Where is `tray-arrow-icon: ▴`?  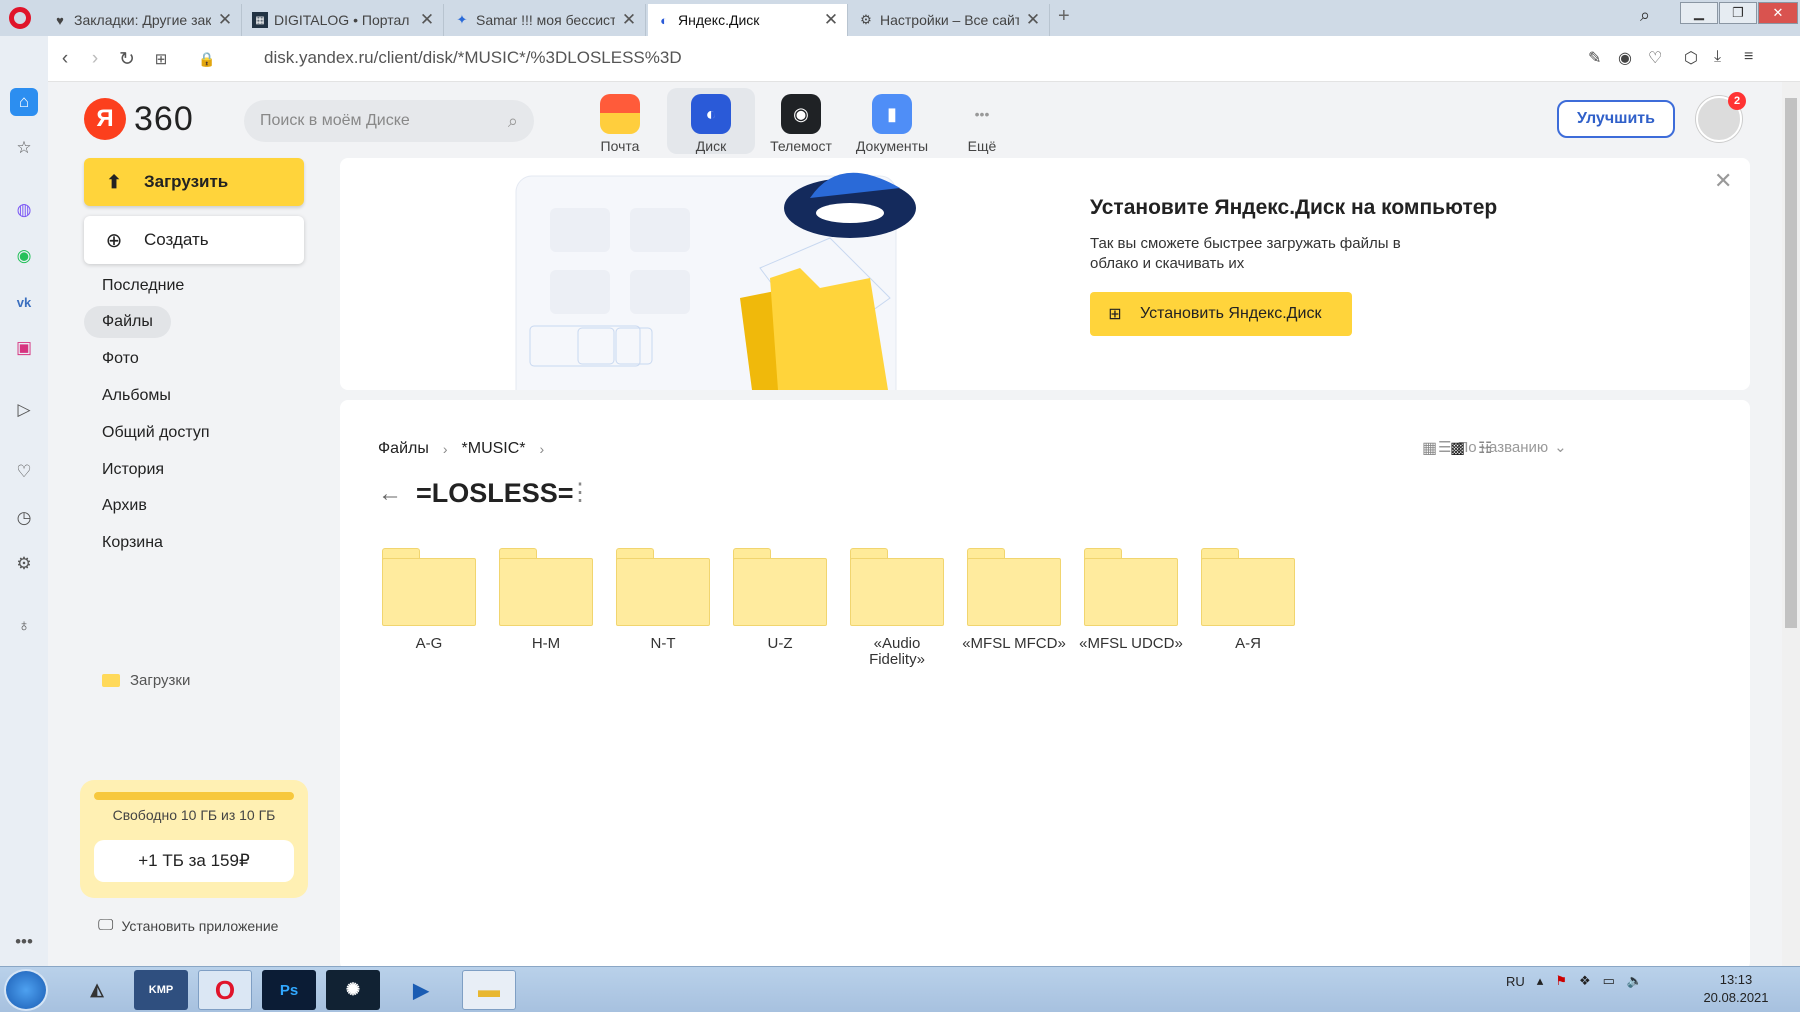 tray-arrow-icon: ▴ is located at coordinates (1540, 981).